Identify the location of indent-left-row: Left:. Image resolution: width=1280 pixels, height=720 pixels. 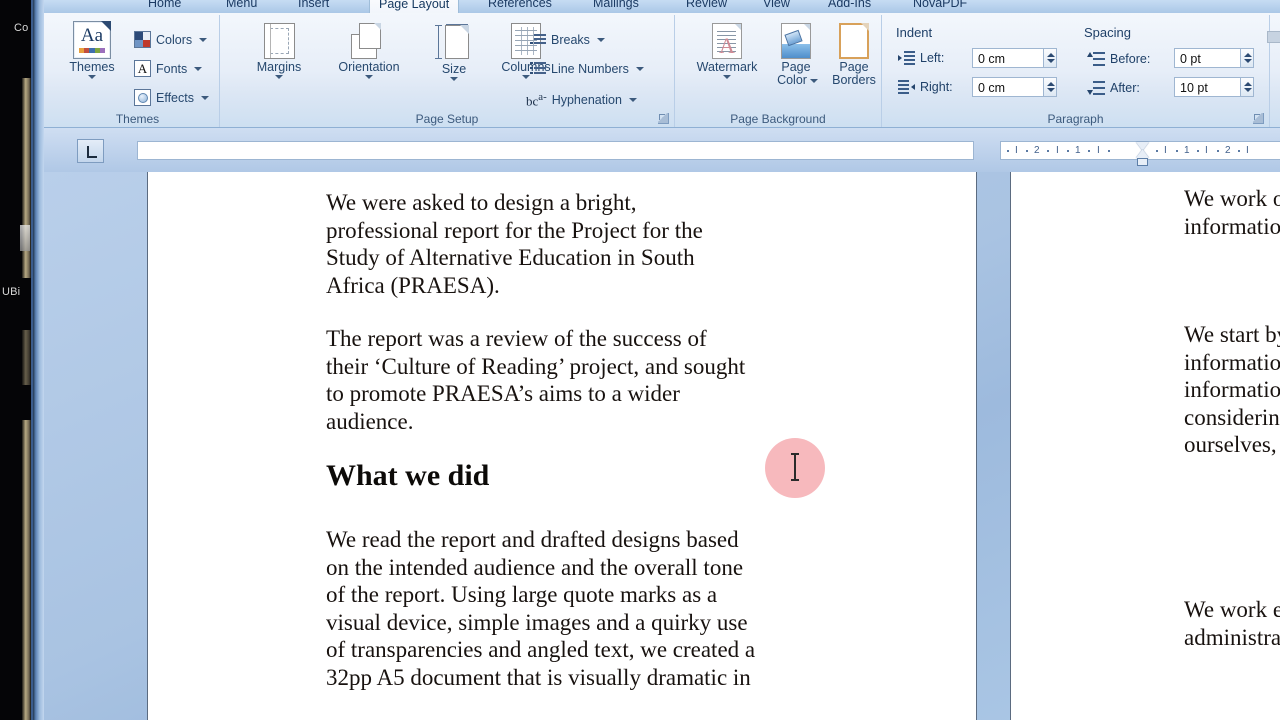
(921, 58).